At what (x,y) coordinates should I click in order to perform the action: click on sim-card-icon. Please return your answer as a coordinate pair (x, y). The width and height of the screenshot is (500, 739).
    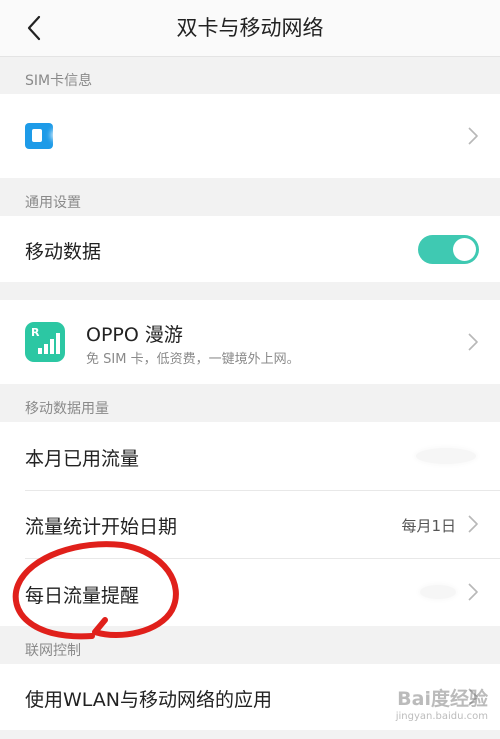
    Looking at the image, I should click on (39, 136).